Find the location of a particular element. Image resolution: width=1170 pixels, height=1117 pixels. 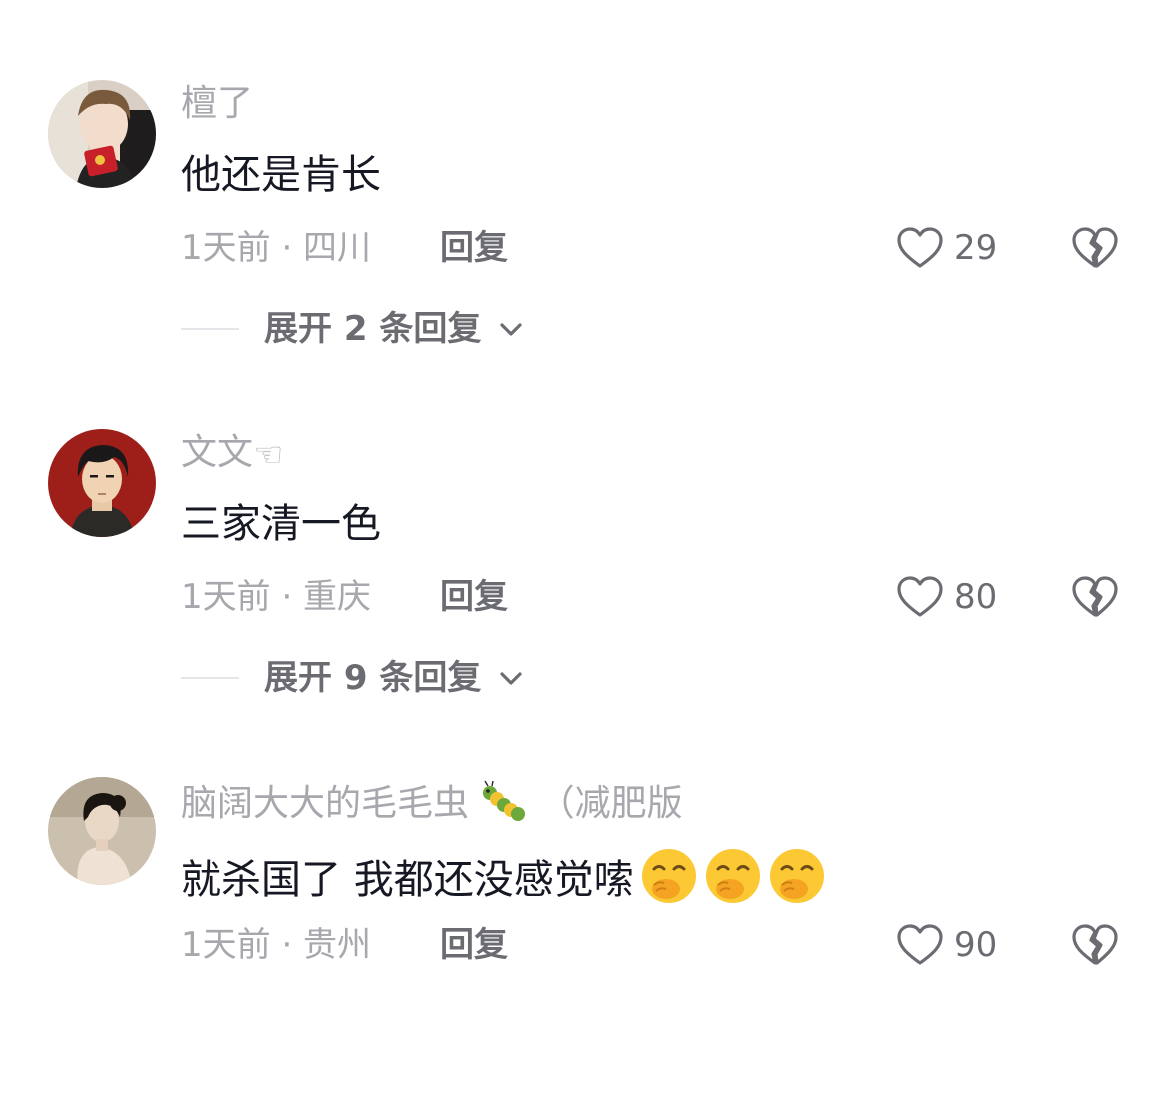

avatar-illustrated-man-icon is located at coordinates (102, 483).